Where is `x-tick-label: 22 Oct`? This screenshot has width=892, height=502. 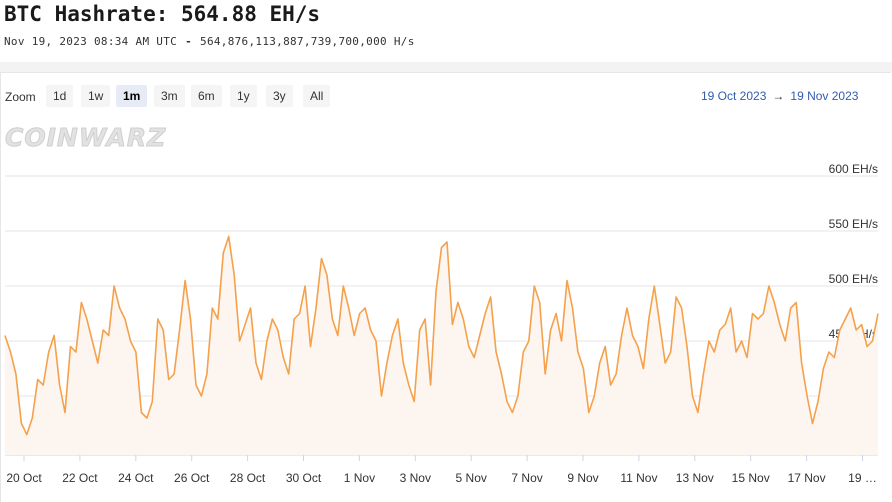 x-tick-label: 22 Oct is located at coordinates (80, 478).